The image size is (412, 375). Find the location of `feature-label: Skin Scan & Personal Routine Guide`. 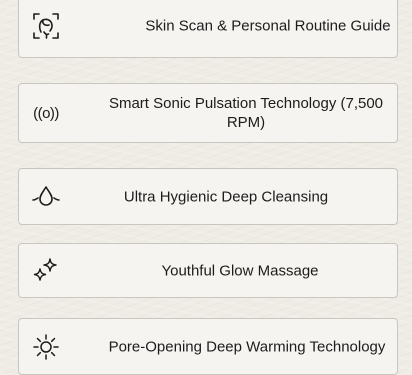

feature-label: Skin Scan & Personal Routine Guide is located at coordinates (268, 26).